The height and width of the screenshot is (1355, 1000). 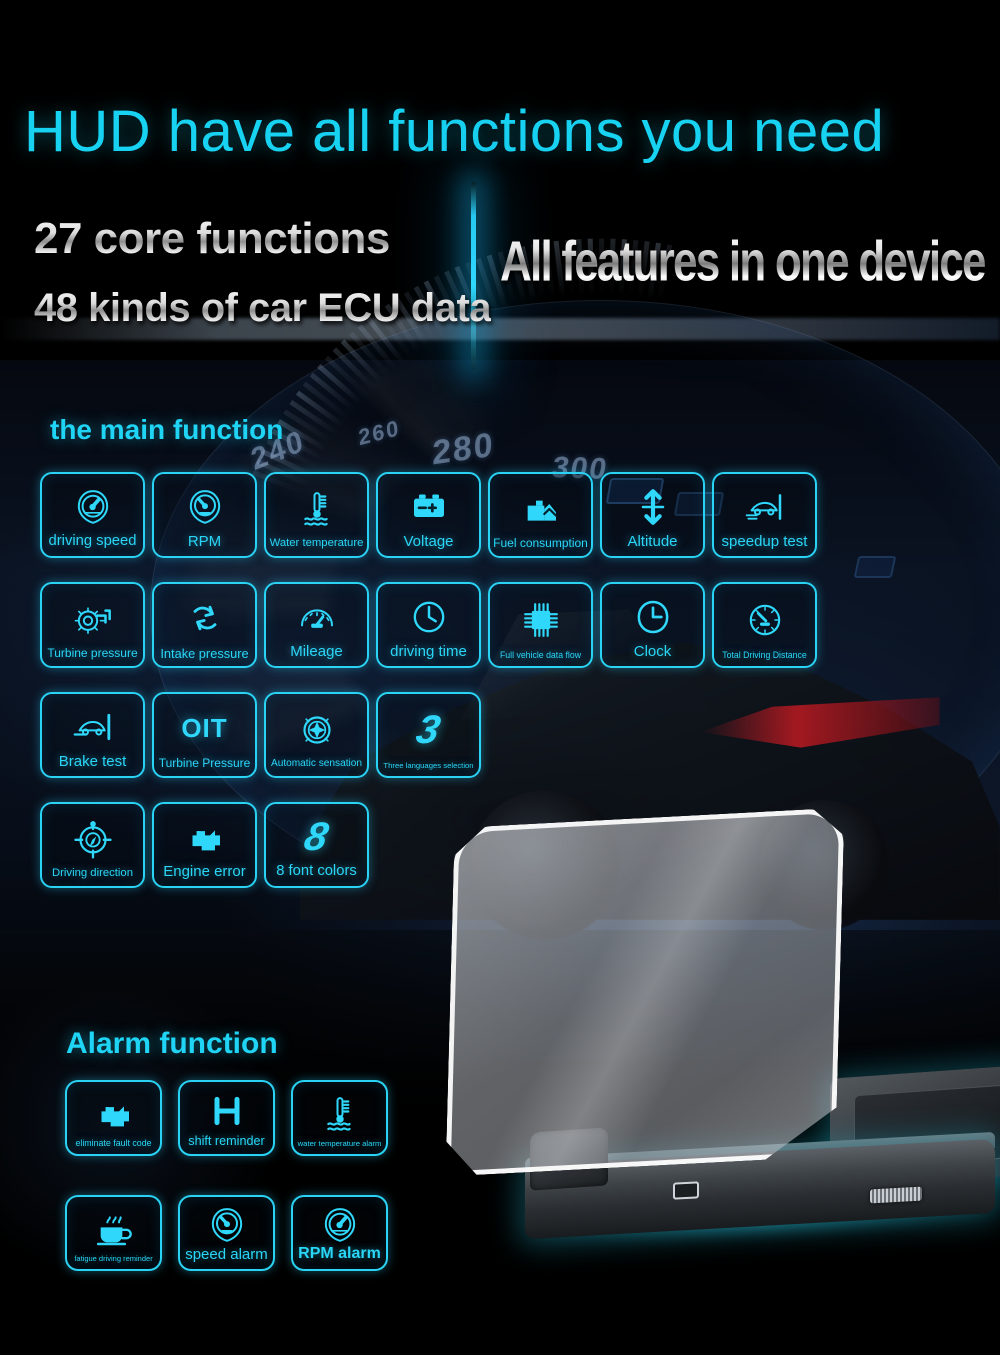 I want to click on fuel-can-icon, so click(x=540, y=505).